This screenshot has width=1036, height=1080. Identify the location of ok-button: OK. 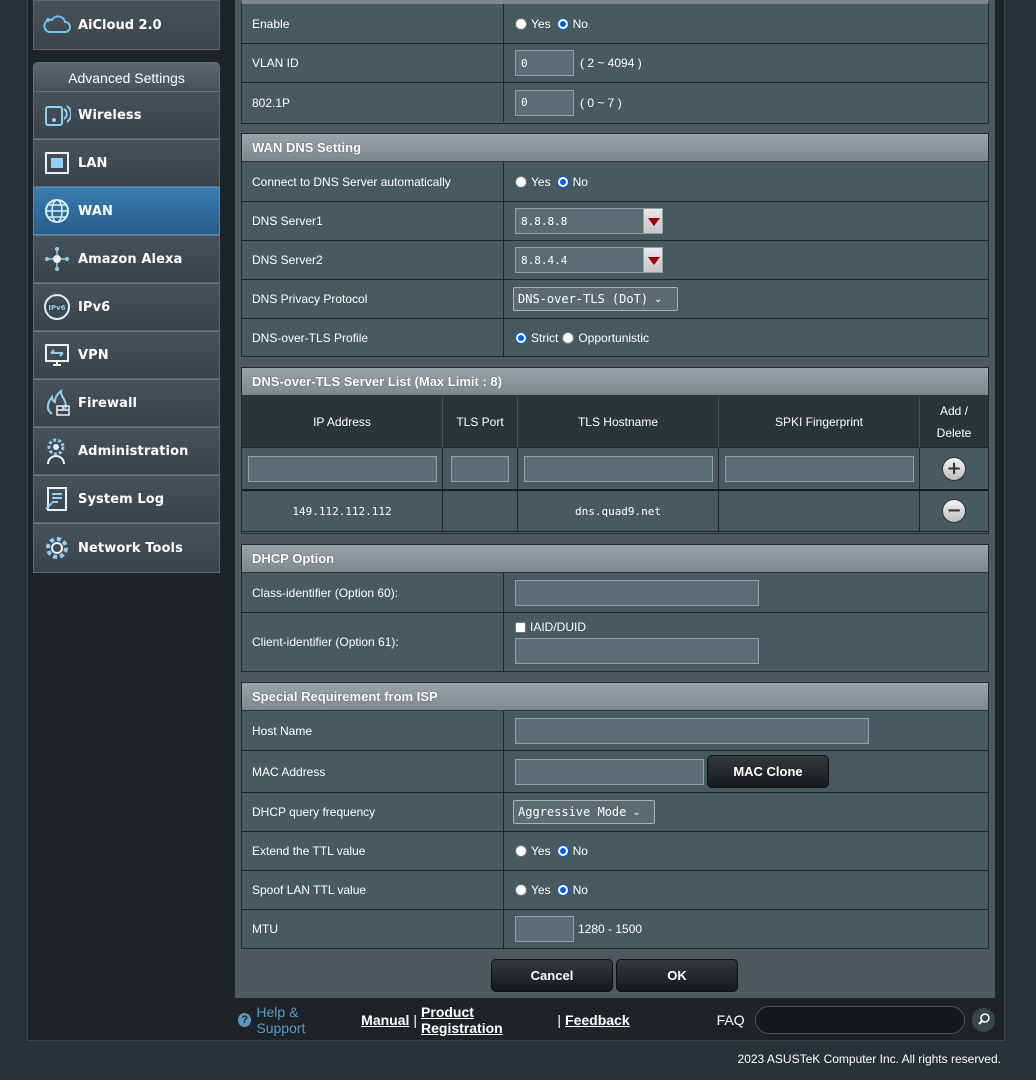
(677, 975).